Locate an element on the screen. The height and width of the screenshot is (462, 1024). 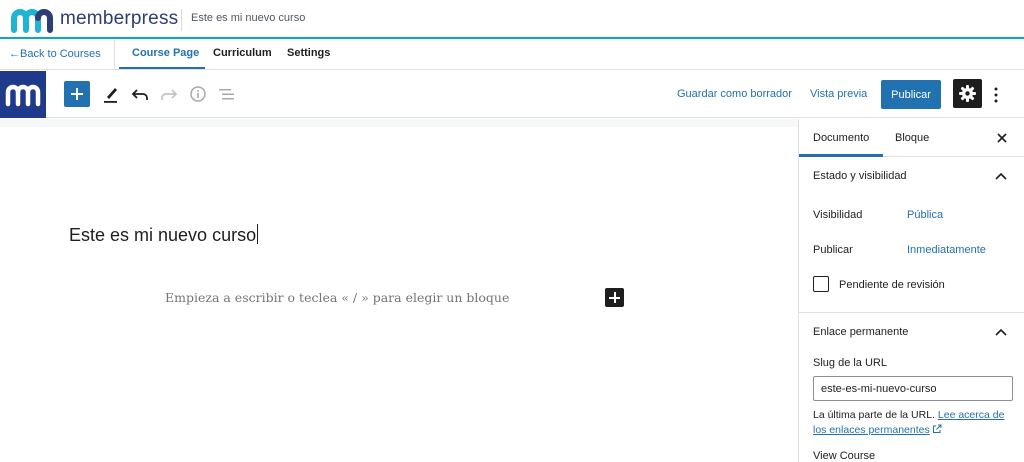
permalink-panel-header: Enlace permanente is located at coordinates (911, 332).